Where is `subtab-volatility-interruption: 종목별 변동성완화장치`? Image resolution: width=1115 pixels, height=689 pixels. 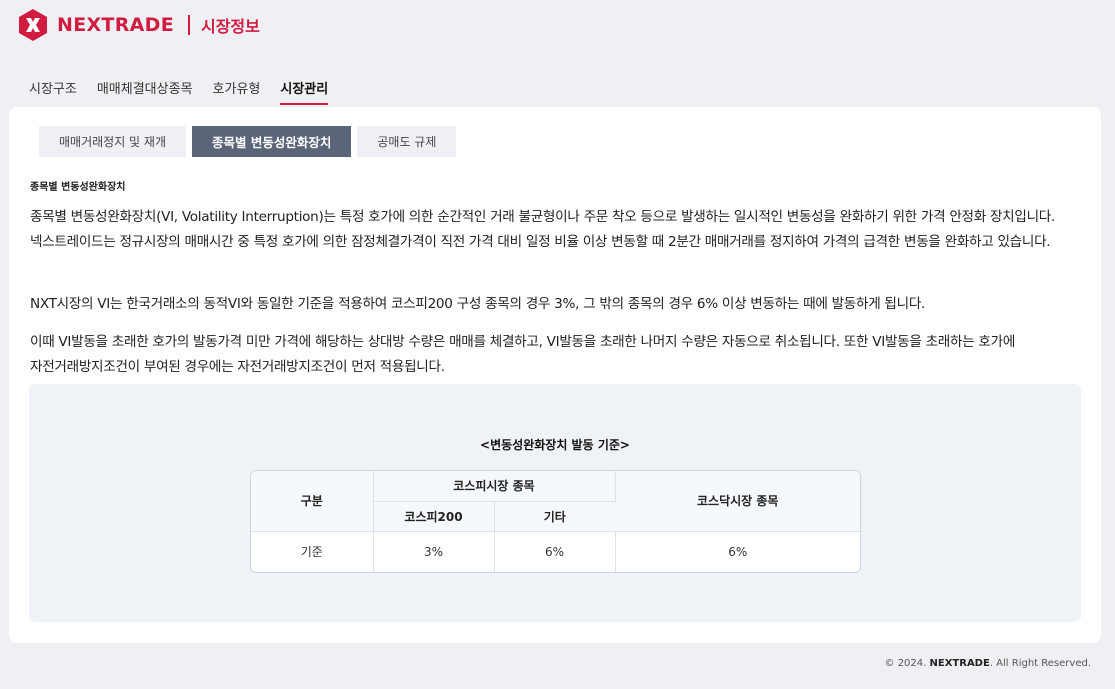
subtab-volatility-interruption: 종목별 변동성완화장치 is located at coordinates (272, 141).